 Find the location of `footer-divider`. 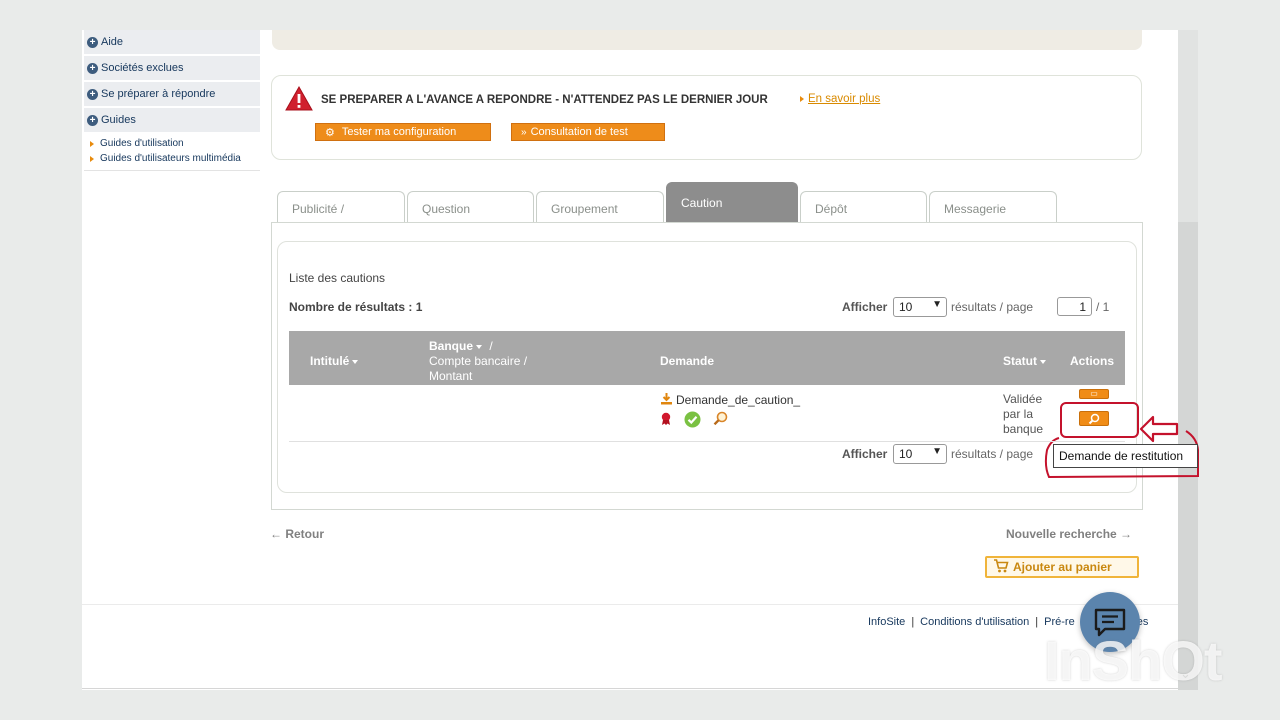

footer-divider is located at coordinates (630, 604).